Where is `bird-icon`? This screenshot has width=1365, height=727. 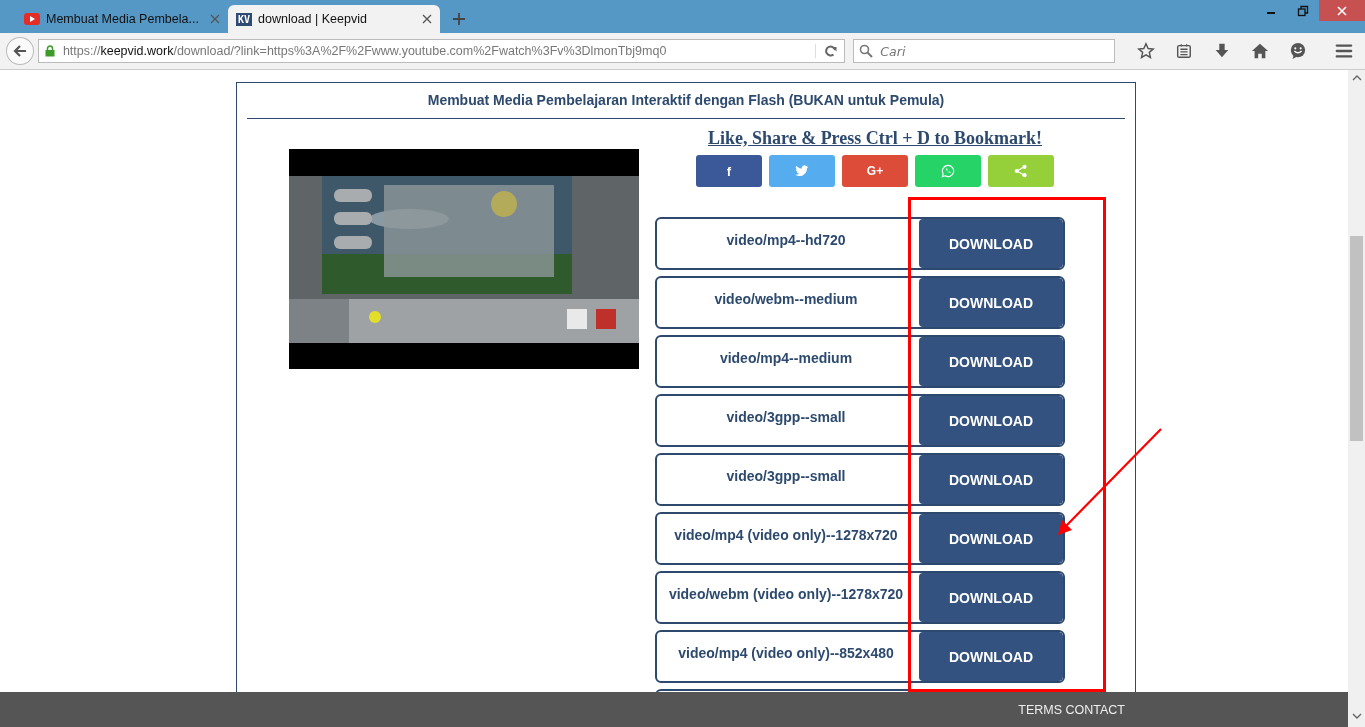 bird-icon is located at coordinates (802, 171).